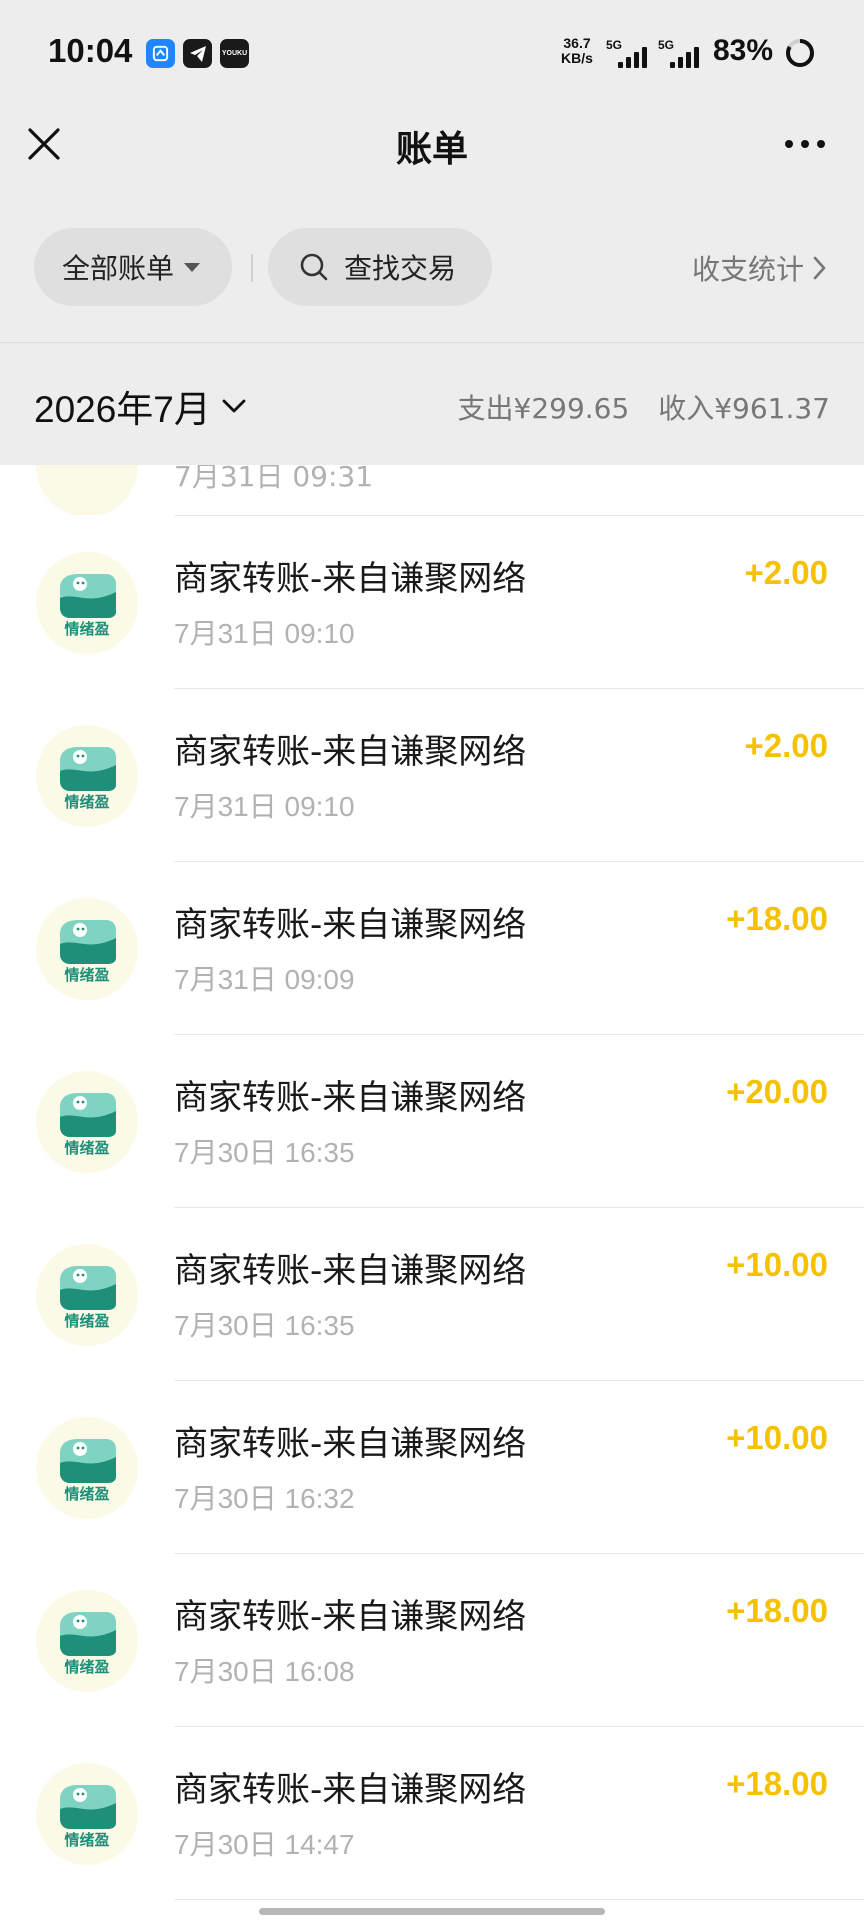  I want to click on list-item: 情绪盈 商家转账-来自谦聚网络 7月30日 14:47 +18.00, so click(432, 1813).